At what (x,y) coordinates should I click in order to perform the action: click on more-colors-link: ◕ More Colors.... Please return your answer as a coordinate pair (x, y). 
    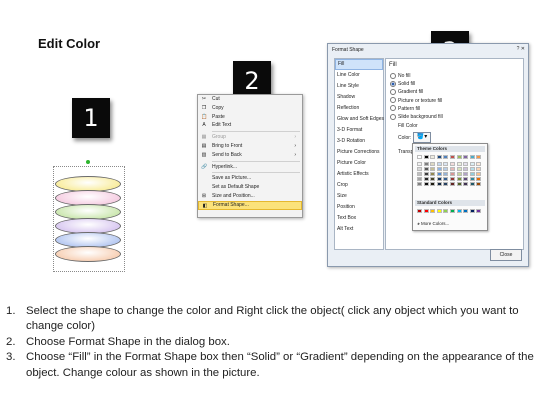
    Looking at the image, I should click on (433, 223).